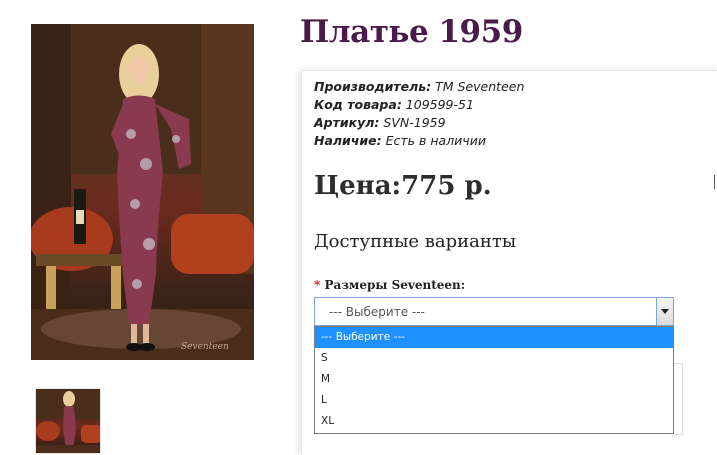  Describe the element at coordinates (494, 400) in the screenshot. I see `dropdown-option: L` at that location.